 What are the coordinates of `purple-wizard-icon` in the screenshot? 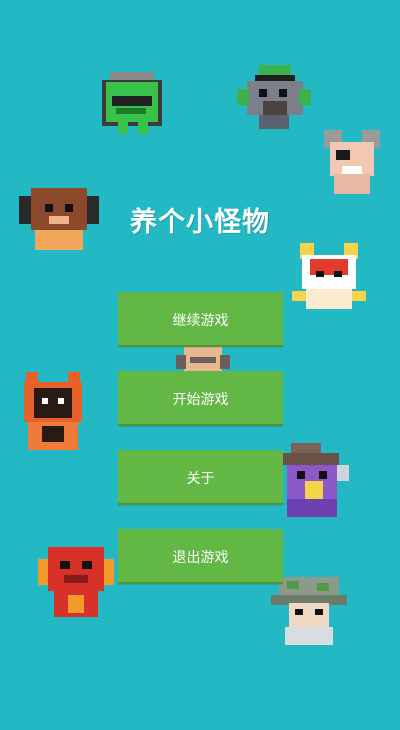 It's located at (314, 481).